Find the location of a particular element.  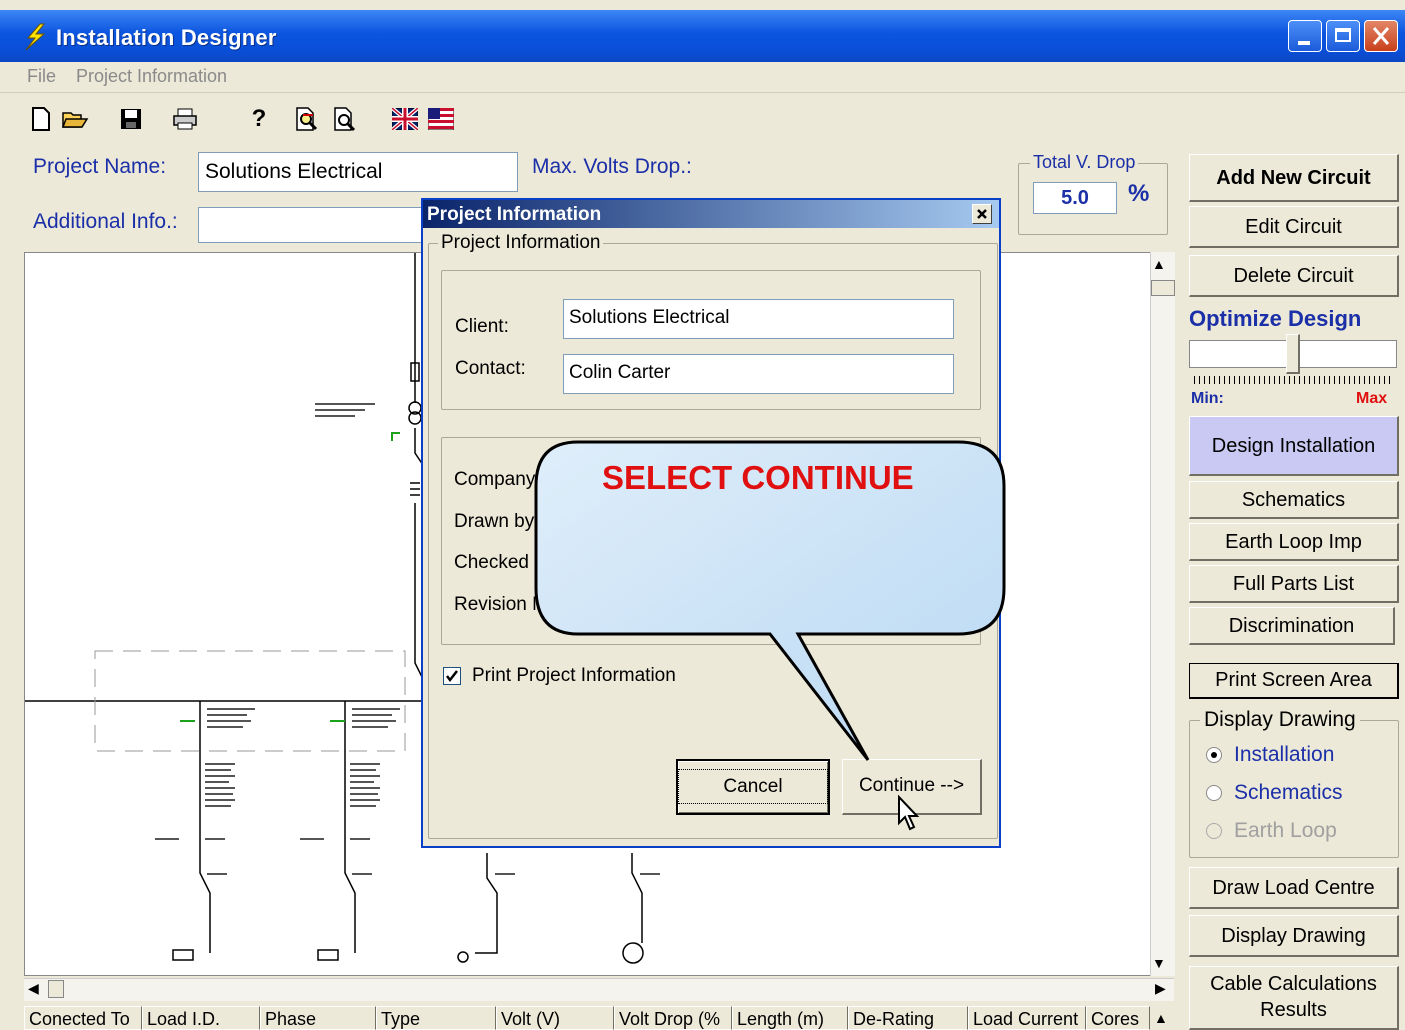

radio-schematics-label: Schematics is located at coordinates (1288, 793).